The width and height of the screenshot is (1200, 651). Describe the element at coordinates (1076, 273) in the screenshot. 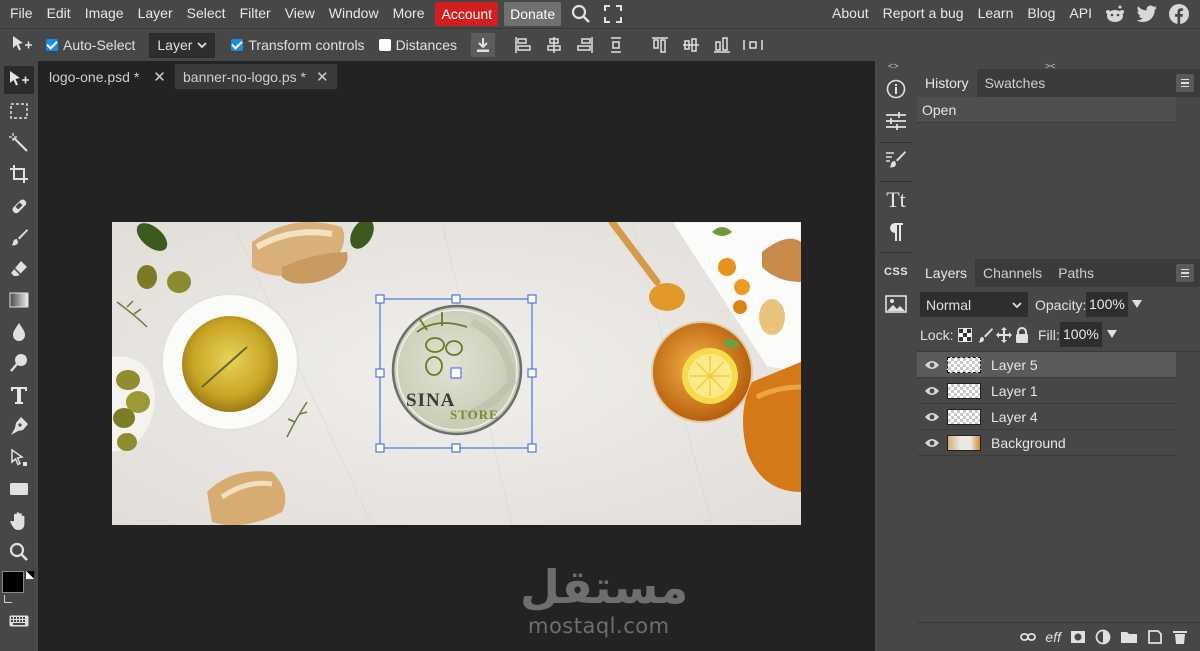

I see `tab-paths: Paths` at that location.